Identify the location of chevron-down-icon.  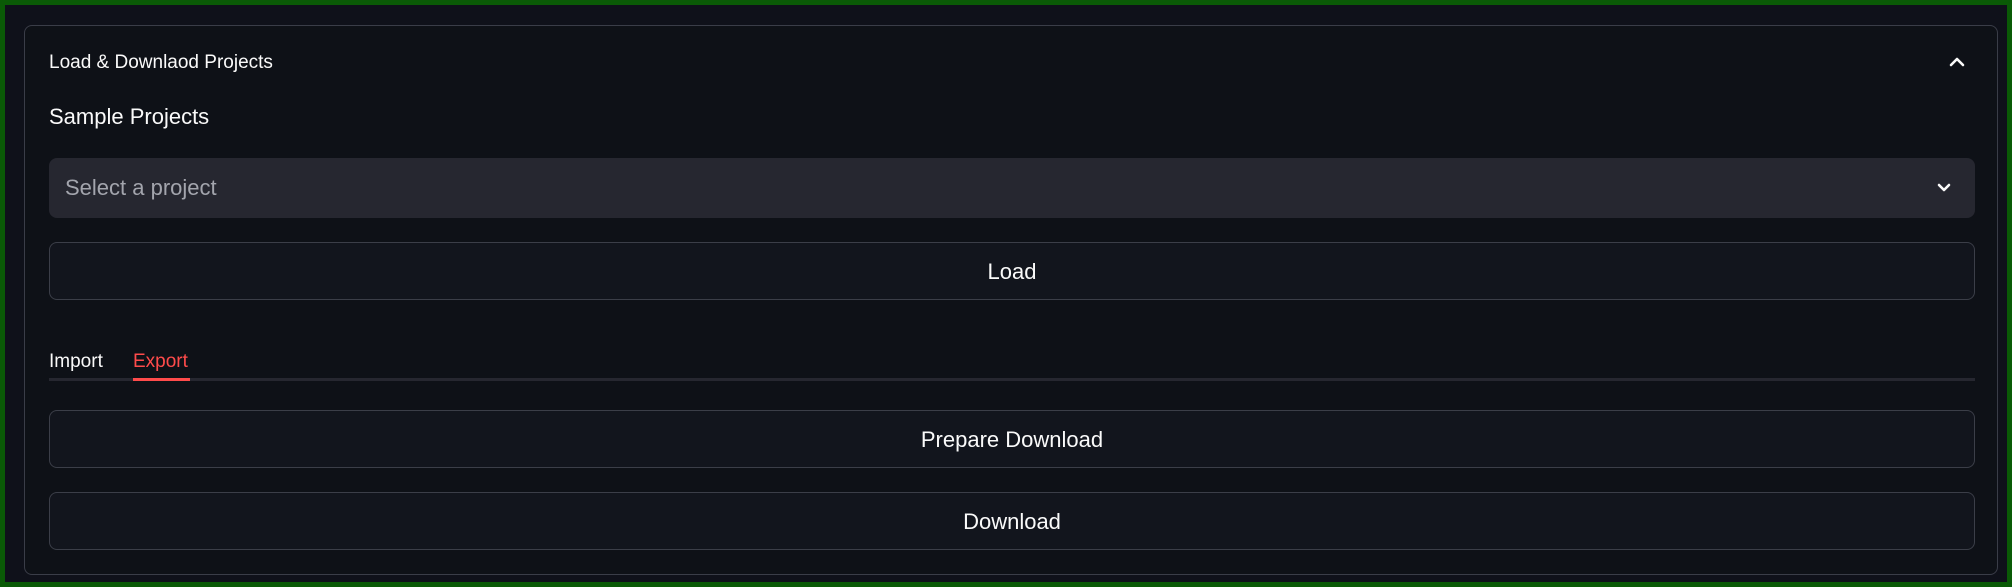
(1944, 188).